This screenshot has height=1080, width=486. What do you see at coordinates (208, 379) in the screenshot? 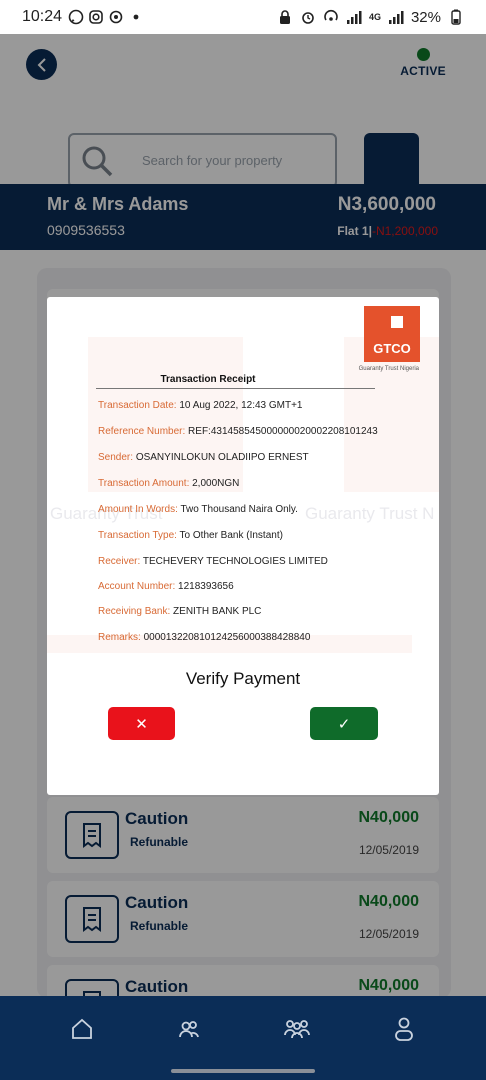
I see `receipt-title: Transaction Receipt` at bounding box center [208, 379].